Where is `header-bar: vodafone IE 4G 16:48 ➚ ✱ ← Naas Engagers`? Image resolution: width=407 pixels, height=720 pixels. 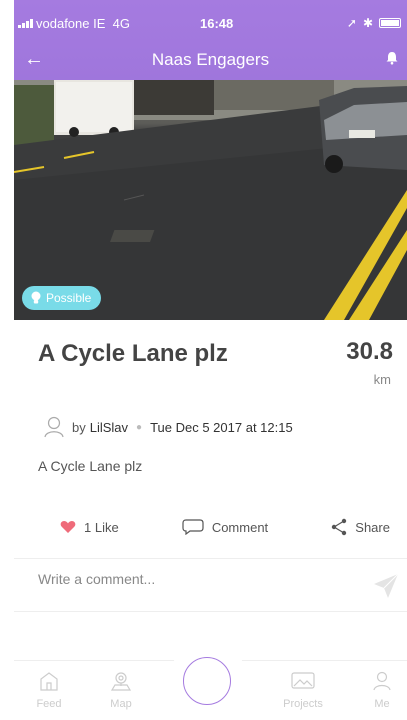 header-bar: vodafone IE 4G 16:48 ➚ ✱ ← Naas Engagers is located at coordinates (210, 40).